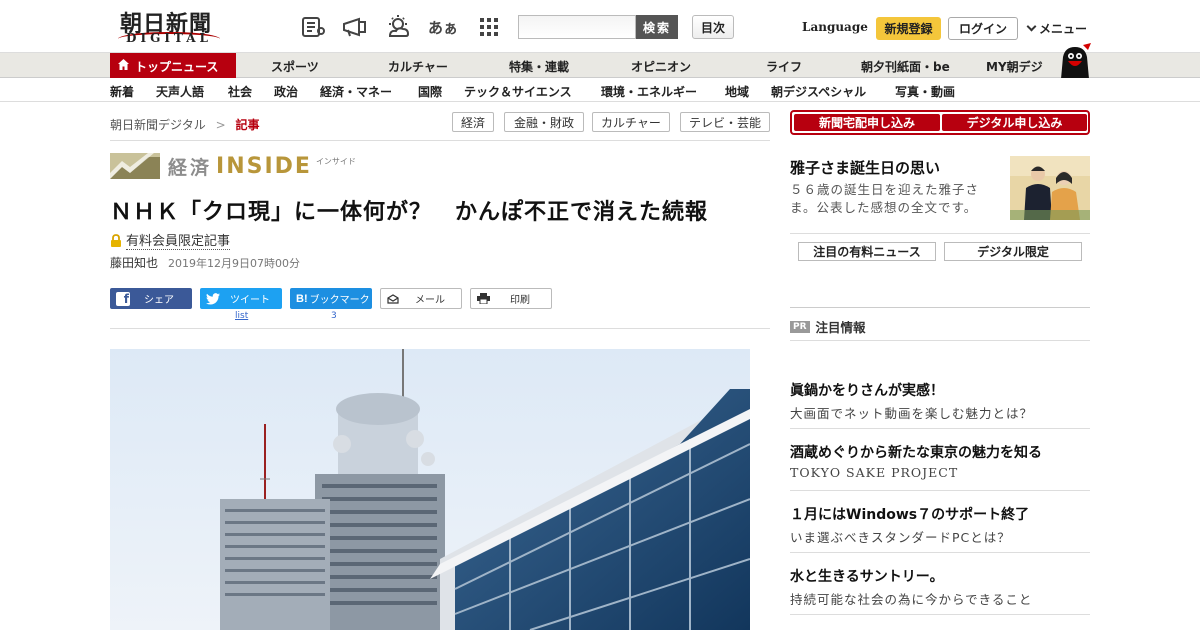  What do you see at coordinates (511, 298) in the screenshot?
I see `print-button: 印刷` at bounding box center [511, 298].